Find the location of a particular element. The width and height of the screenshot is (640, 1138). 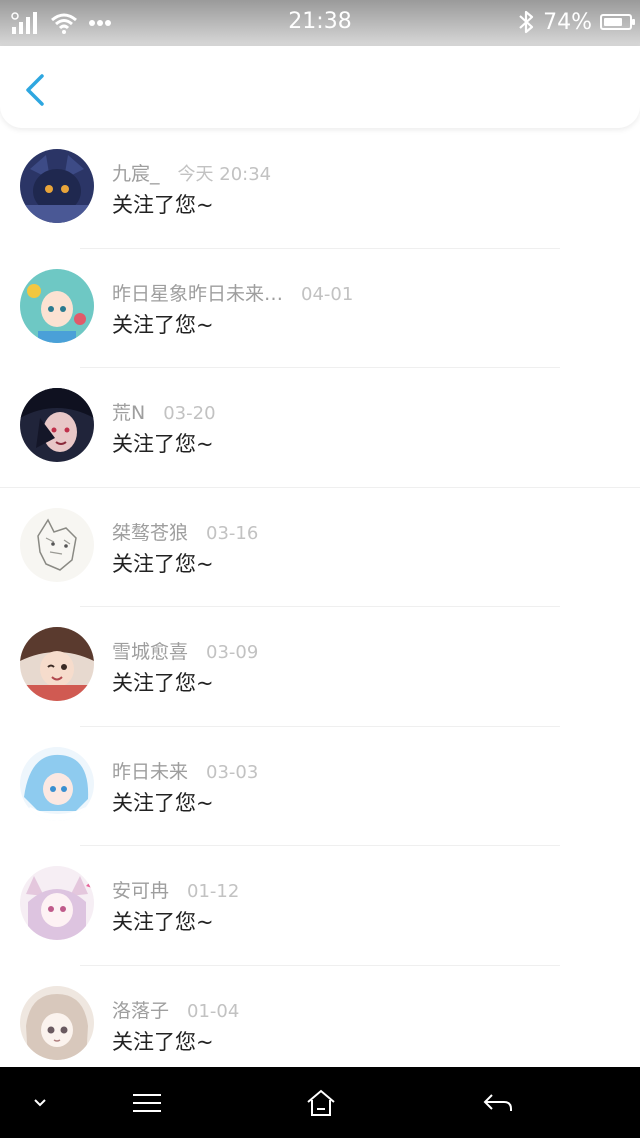

chevron-down-icon is located at coordinates (40, 1102).